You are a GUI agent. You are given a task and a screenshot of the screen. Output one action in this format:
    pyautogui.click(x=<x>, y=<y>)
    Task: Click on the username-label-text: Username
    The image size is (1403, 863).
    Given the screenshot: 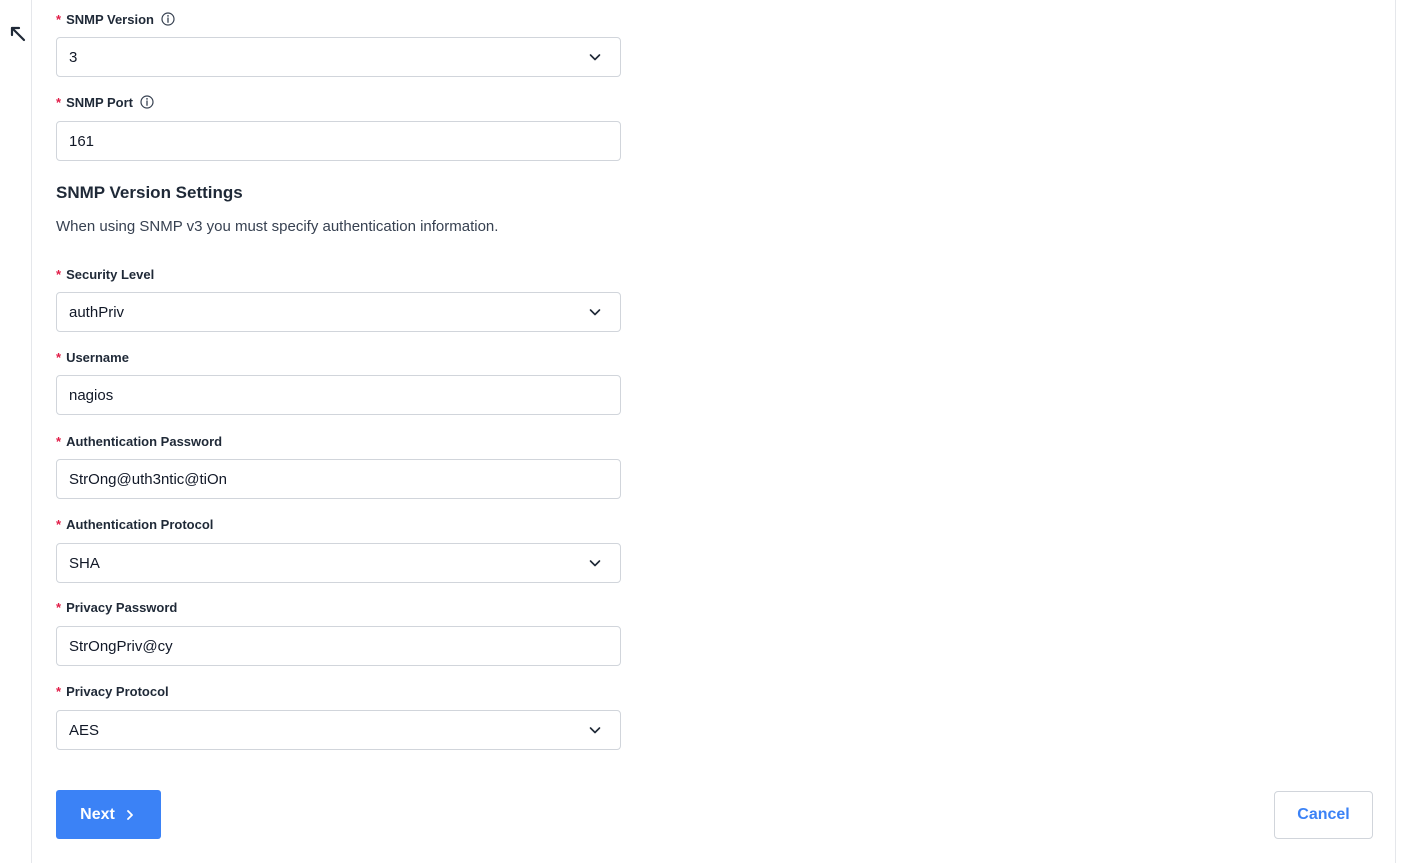 What is the action you would take?
    pyautogui.click(x=97, y=357)
    